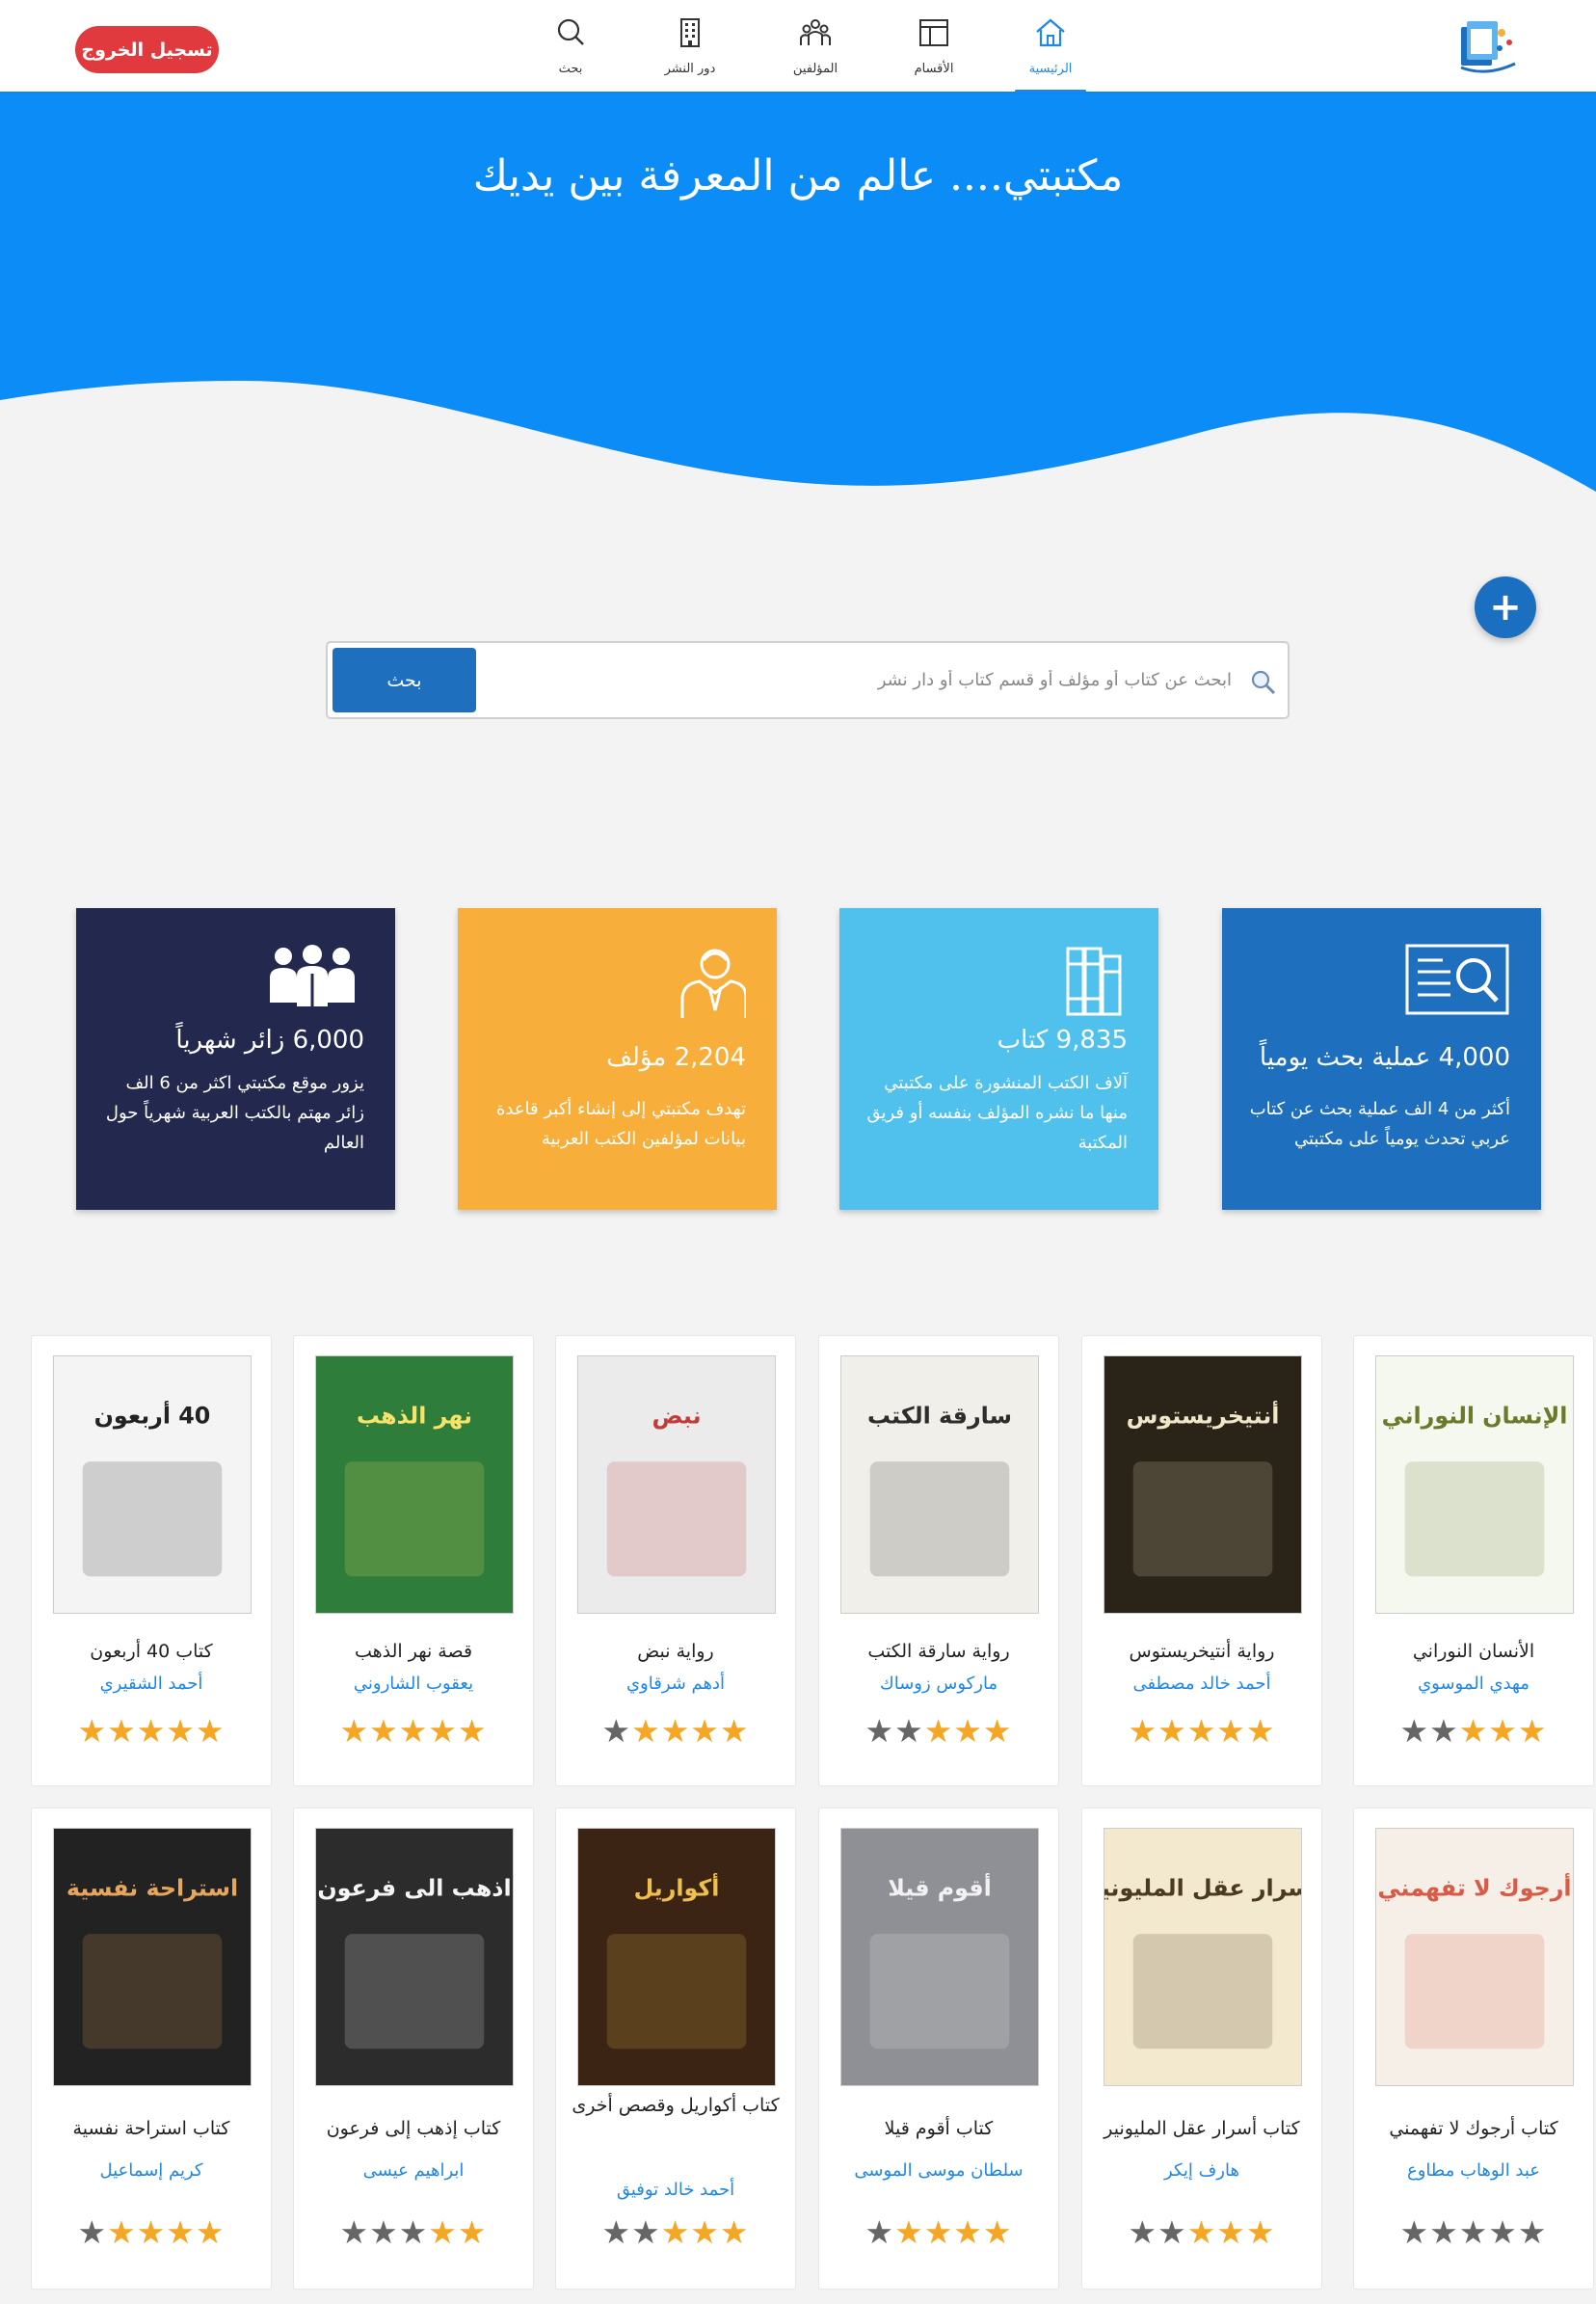 This screenshot has width=1596, height=2304. Describe the element at coordinates (1489, 47) in the screenshot. I see `site-logo` at that location.